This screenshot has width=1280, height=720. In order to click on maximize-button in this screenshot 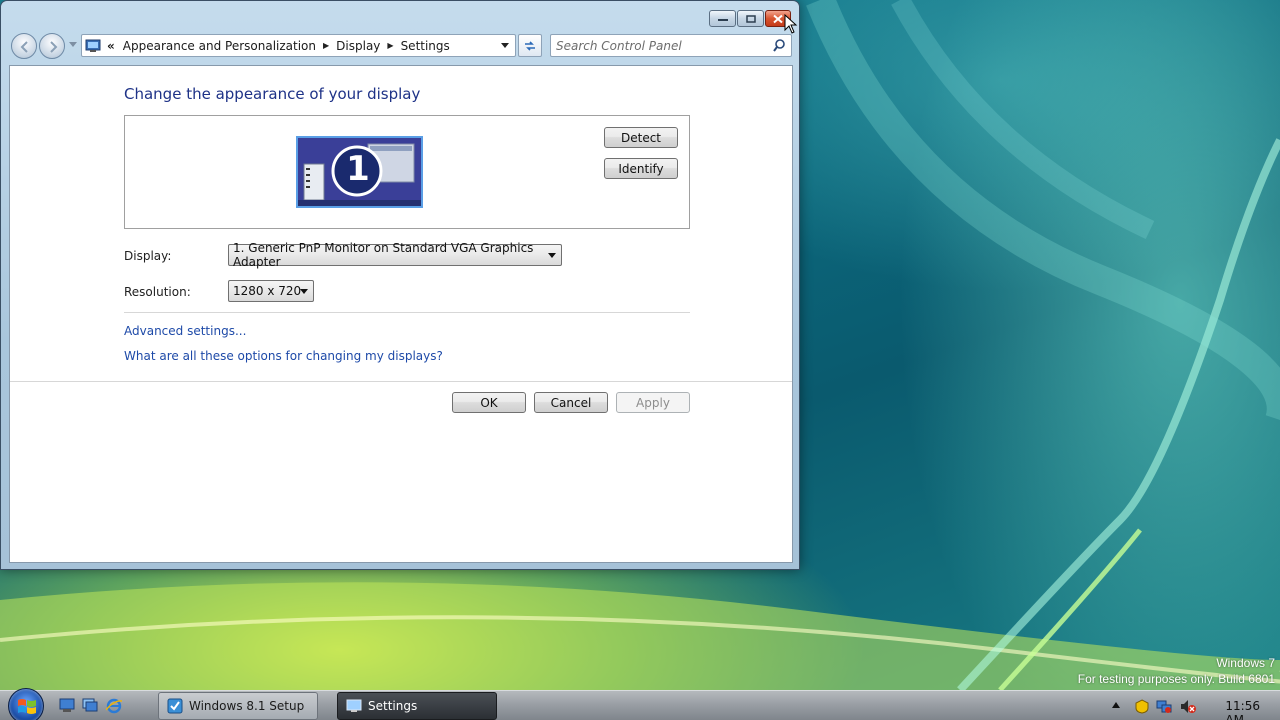, I will do `click(750, 18)`.